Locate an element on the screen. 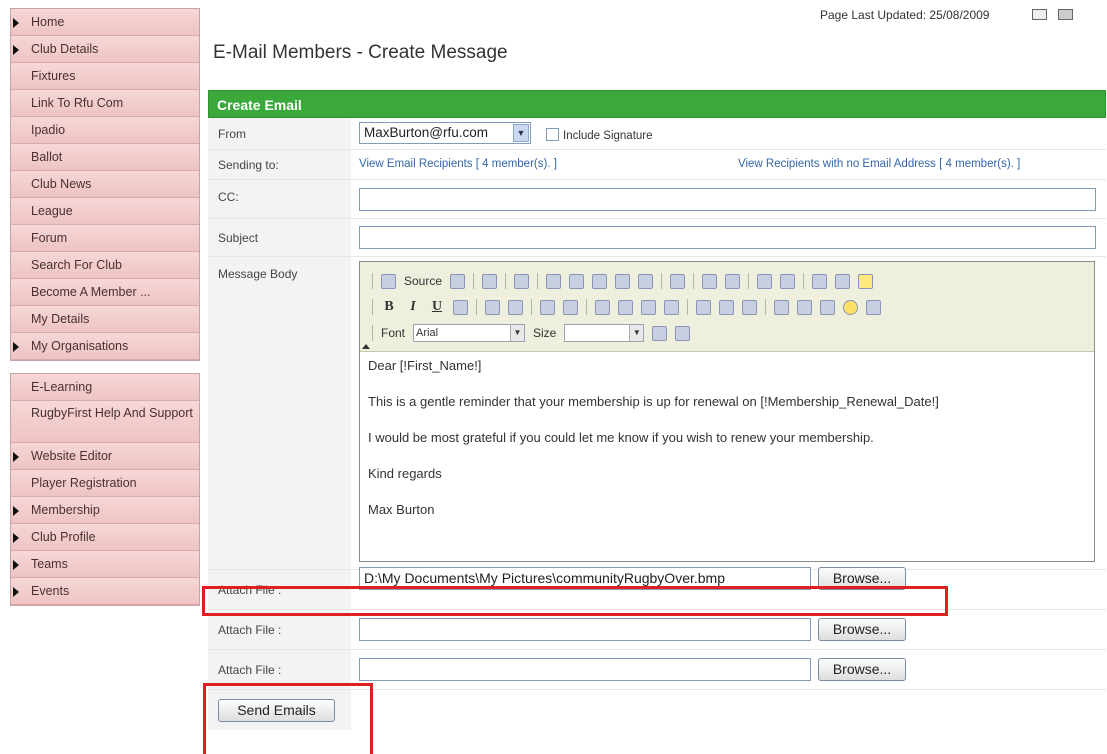 This screenshot has width=1107, height=754. view-recipients-link: View Email Recipients [ 4 member(s). ] is located at coordinates (458, 164).